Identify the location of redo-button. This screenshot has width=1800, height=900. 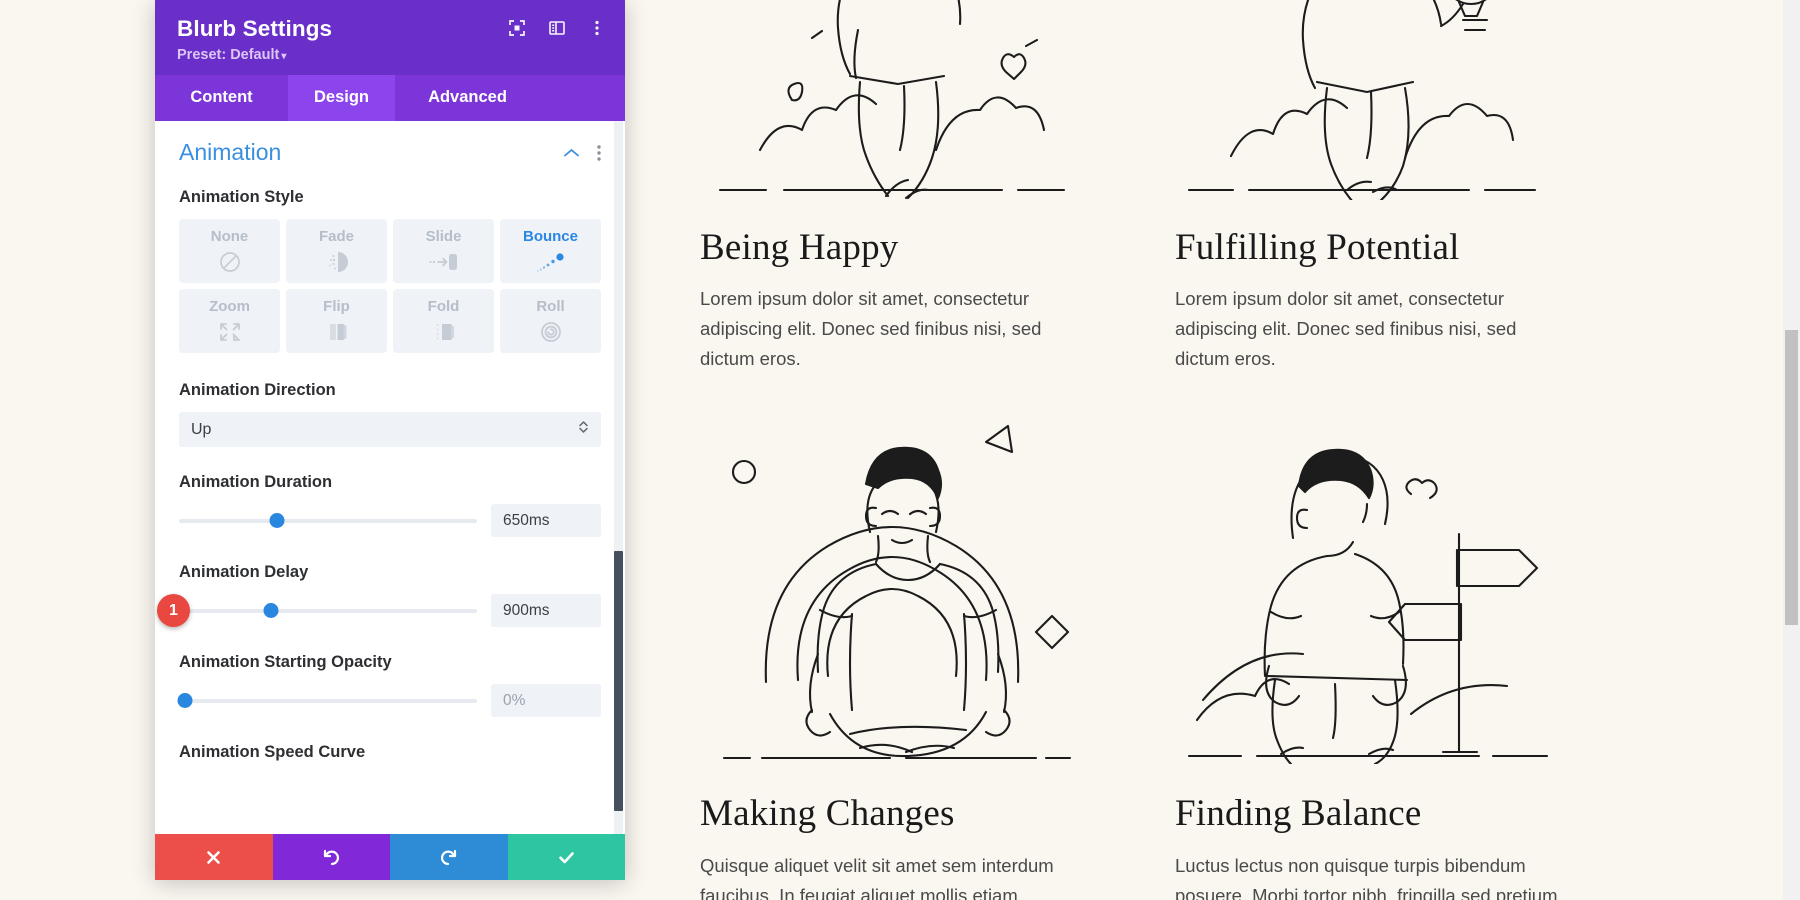
(449, 857).